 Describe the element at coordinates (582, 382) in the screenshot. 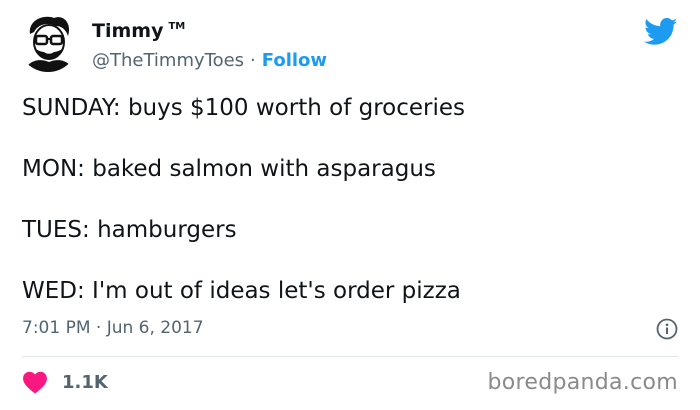

I see `watermark: boredpanda.com` at that location.